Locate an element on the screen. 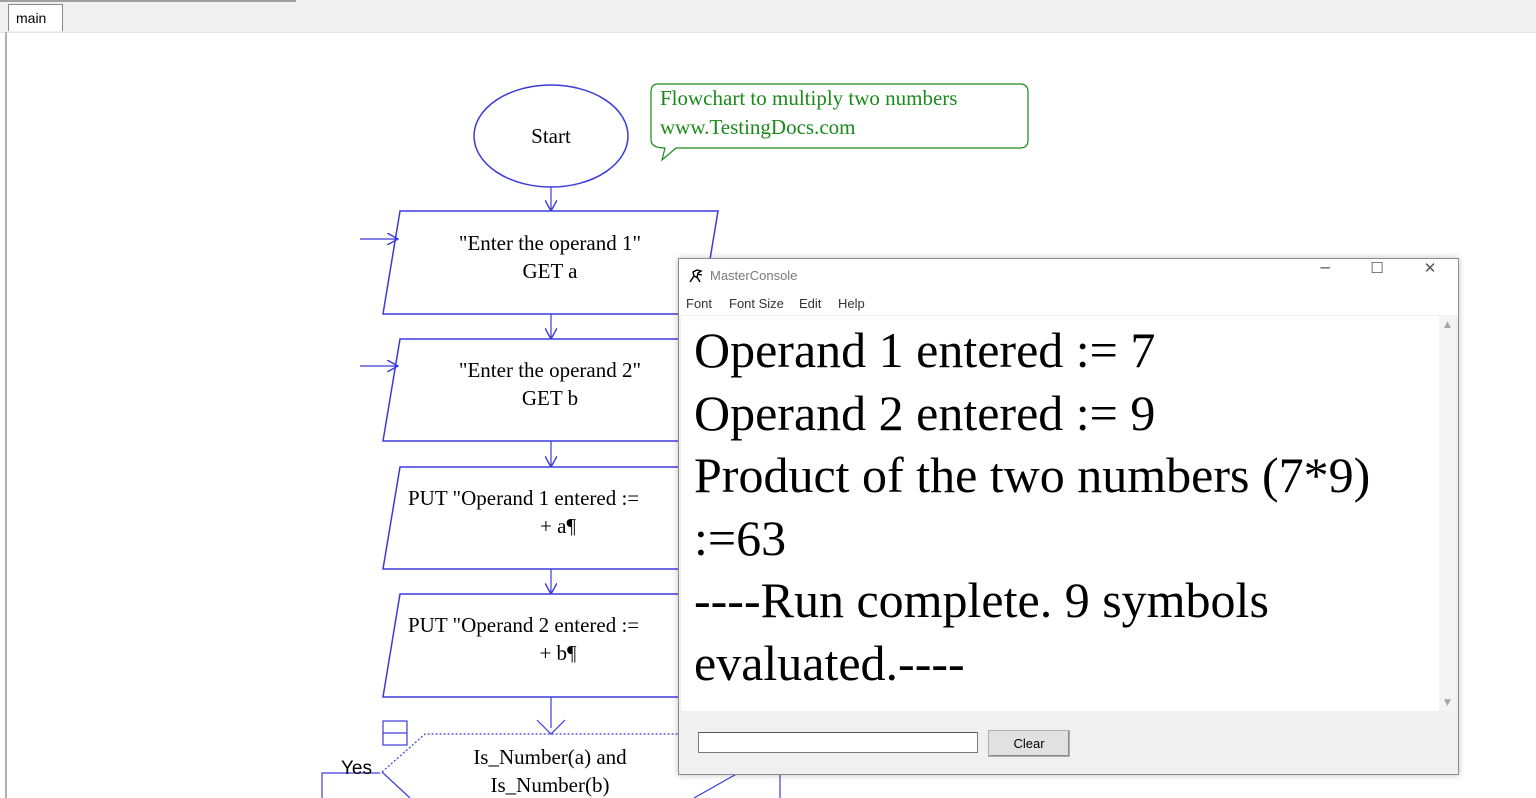 The image size is (1536, 798). output2-text: PUT "Operand 2 entered := is located at coordinates (523, 625).